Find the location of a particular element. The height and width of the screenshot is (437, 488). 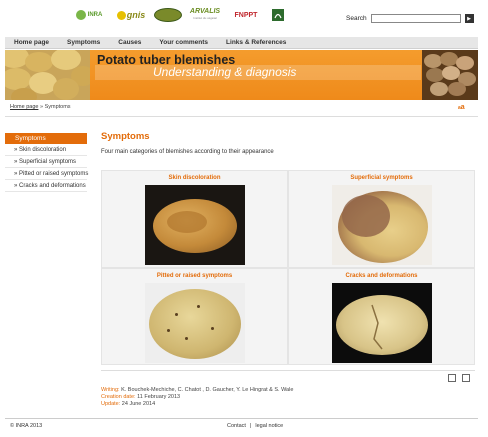

search-submit-button: ▶ is located at coordinates (469, 18).